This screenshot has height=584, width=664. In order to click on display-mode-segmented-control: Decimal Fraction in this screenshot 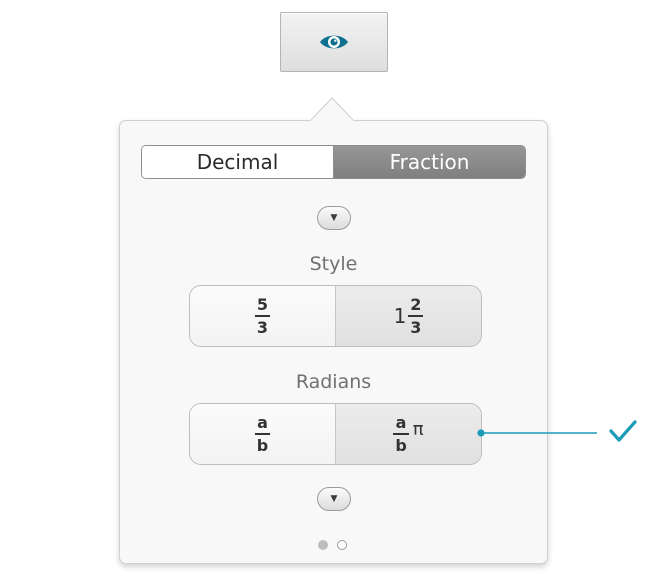, I will do `click(333, 162)`.